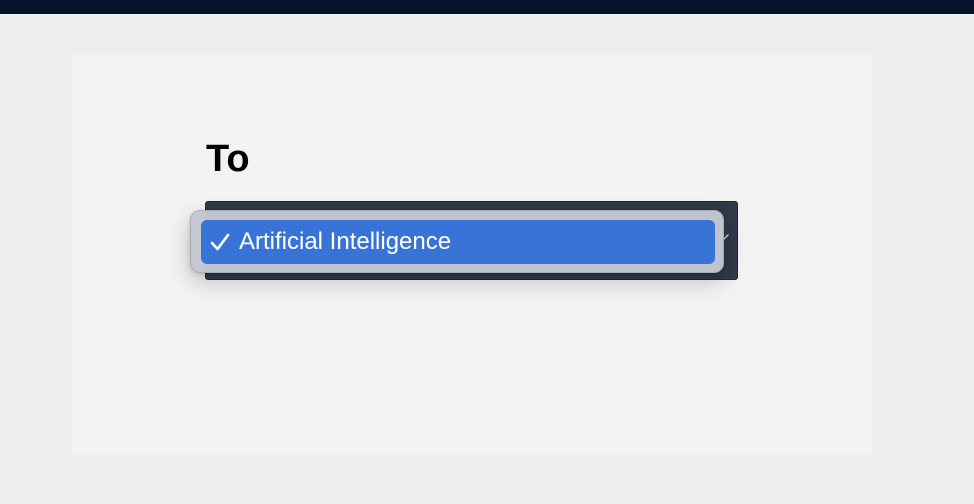 The width and height of the screenshot is (974, 504). What do you see at coordinates (220, 242) in the screenshot?
I see `check-icon` at bounding box center [220, 242].